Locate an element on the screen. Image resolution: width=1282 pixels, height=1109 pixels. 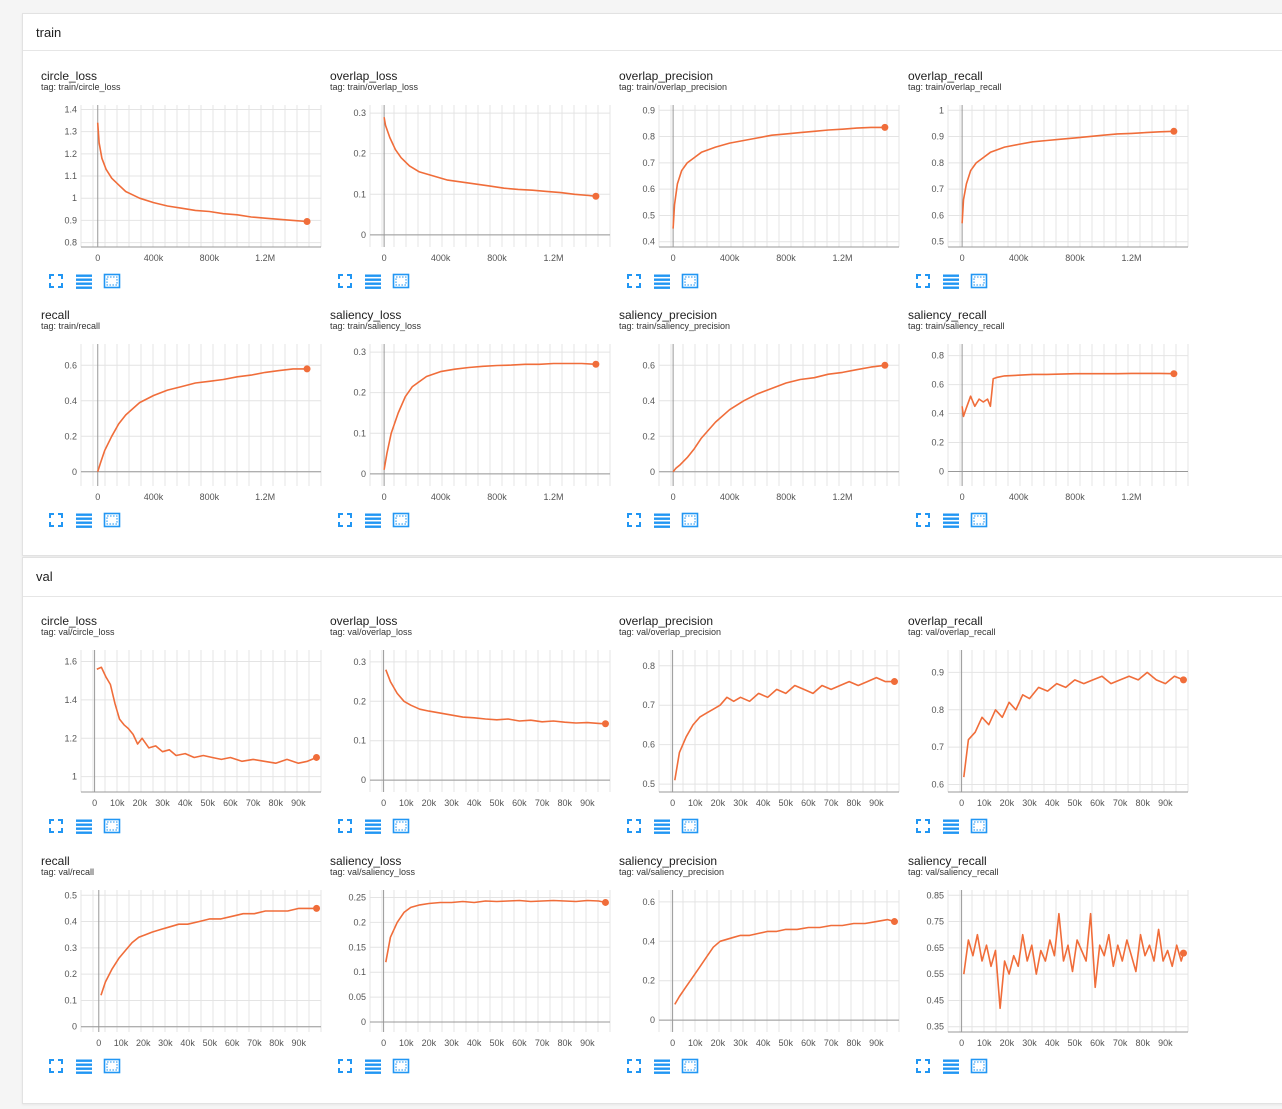
line-chart: 1 1.2 1.4 1.6 0 10k 20k 30k 40k 50k 60k 70k 80k 90k is located at coordinates (186, 728).